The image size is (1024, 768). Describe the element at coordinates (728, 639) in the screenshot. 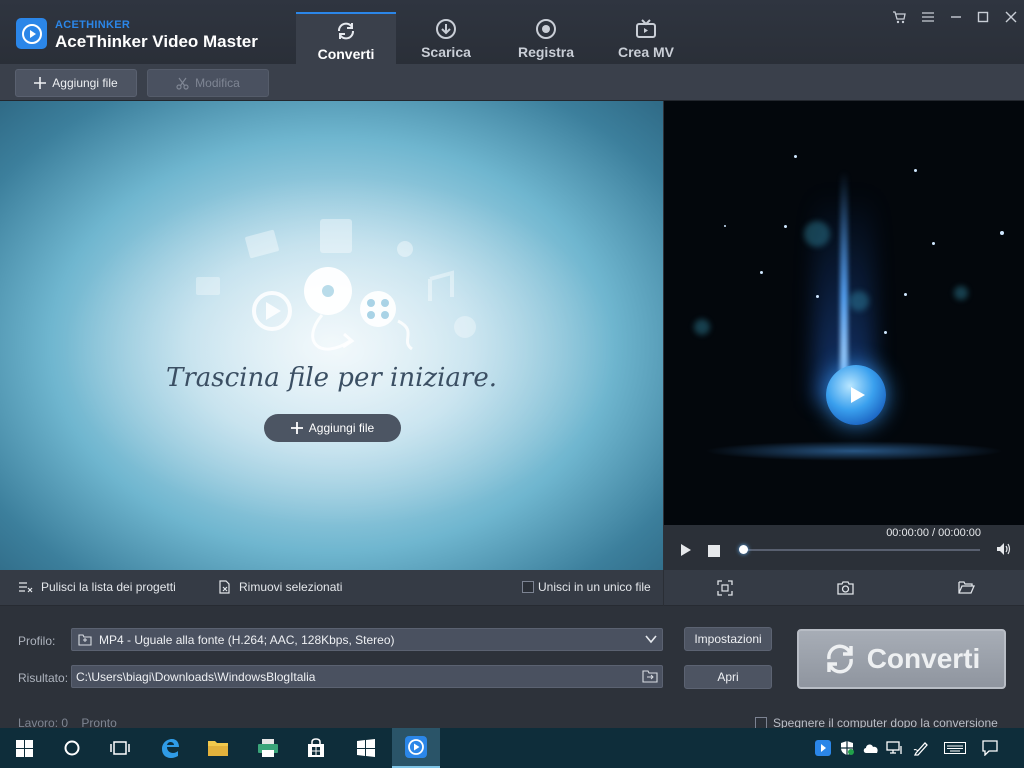

I see `settings-button: Impostazioni` at that location.